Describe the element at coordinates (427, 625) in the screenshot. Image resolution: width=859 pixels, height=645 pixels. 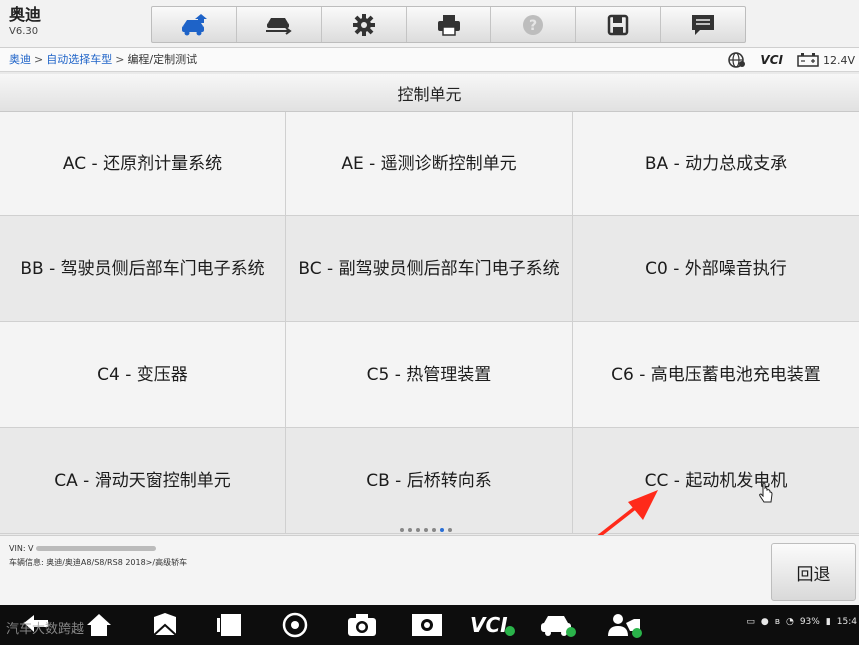
I see `brightness-icon` at that location.